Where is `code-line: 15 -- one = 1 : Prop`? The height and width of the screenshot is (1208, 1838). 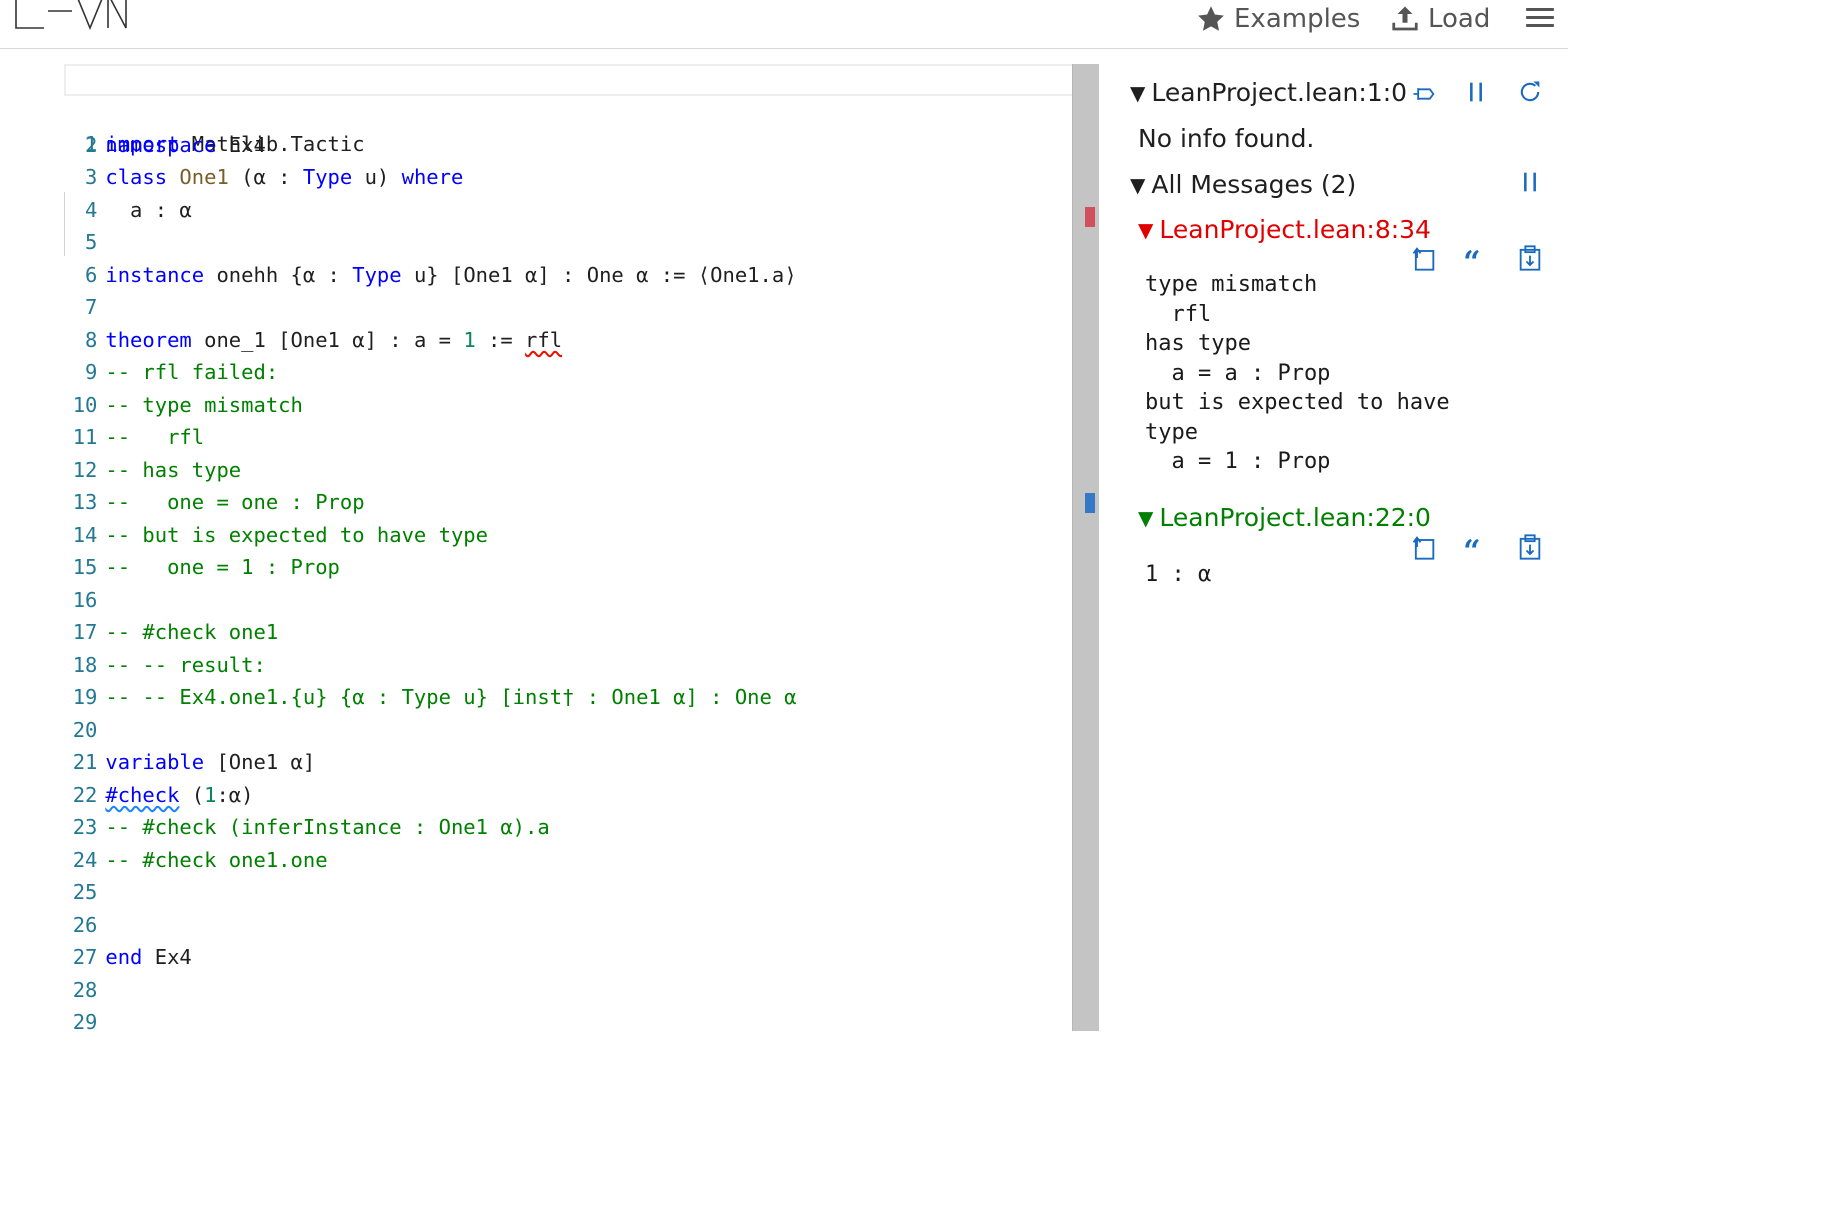
code-line: 15 -- one = 1 : Prop is located at coordinates (206, 567).